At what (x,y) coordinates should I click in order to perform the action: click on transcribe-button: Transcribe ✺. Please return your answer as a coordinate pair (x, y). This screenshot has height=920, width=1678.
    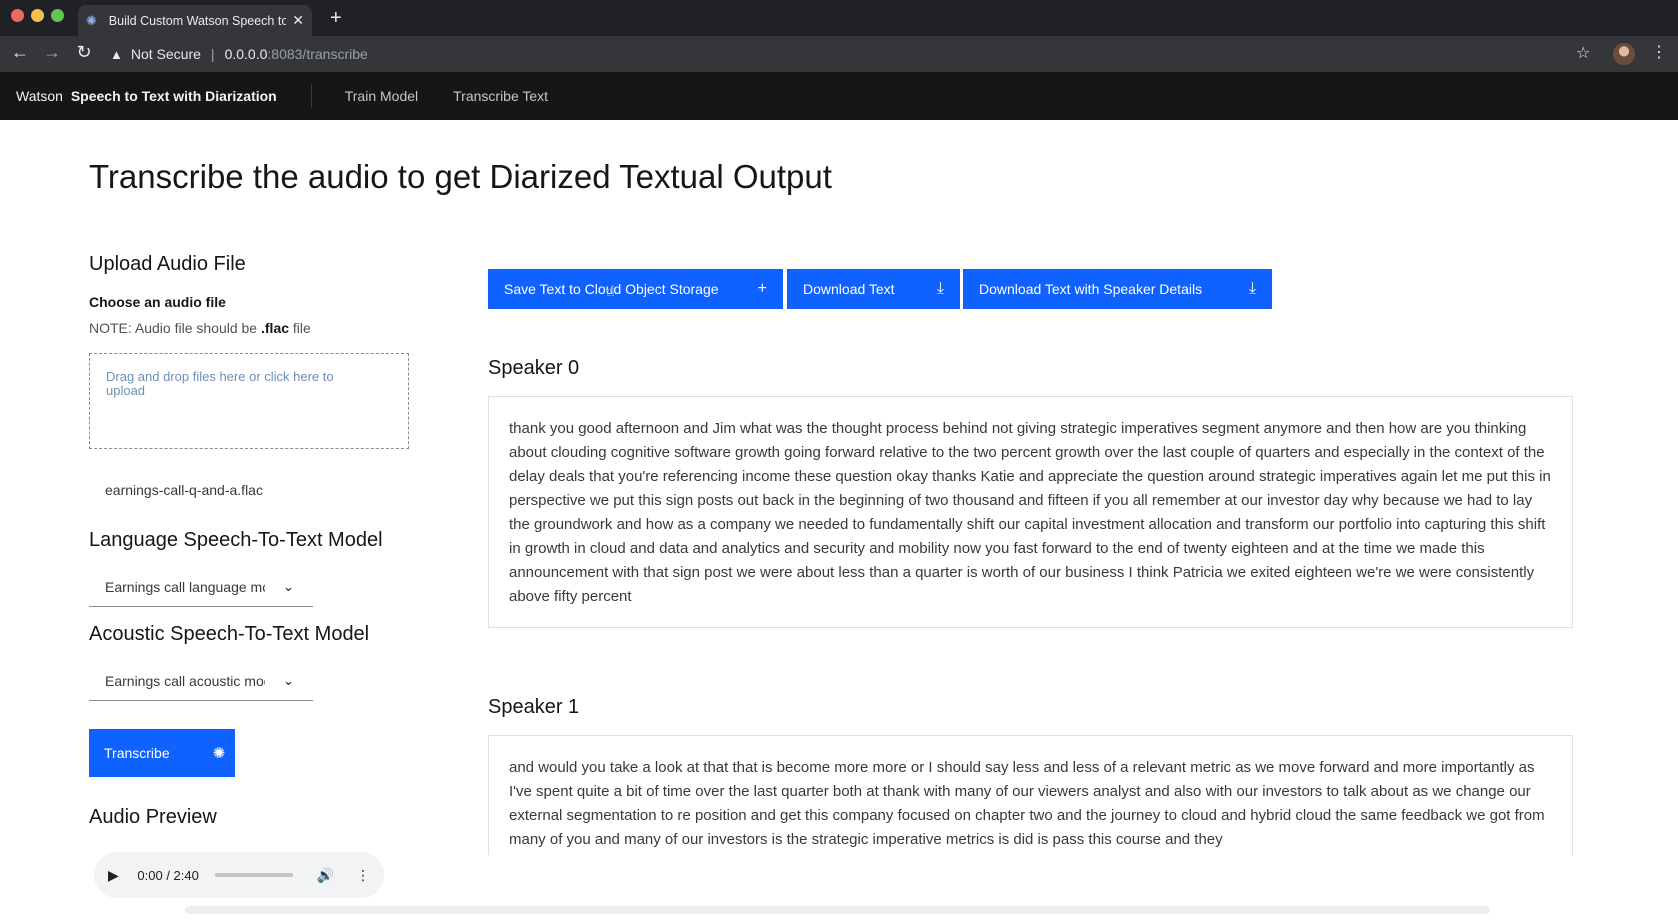
    Looking at the image, I should click on (162, 753).